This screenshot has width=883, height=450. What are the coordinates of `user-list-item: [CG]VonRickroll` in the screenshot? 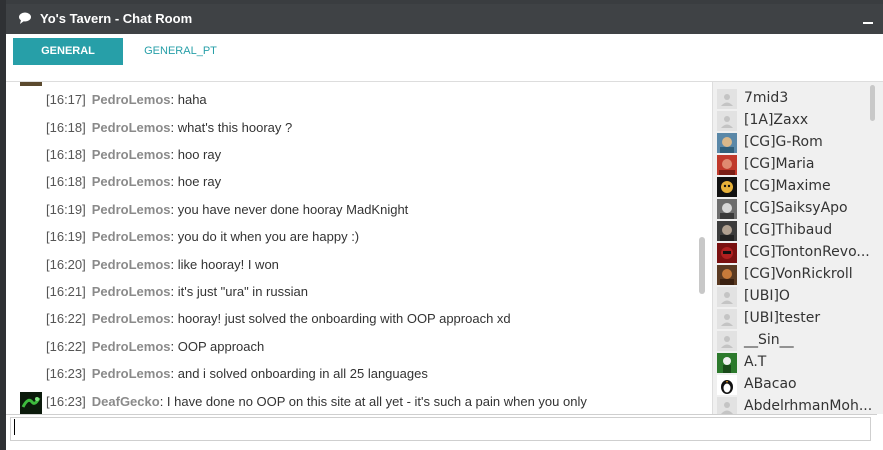 It's located at (798, 275).